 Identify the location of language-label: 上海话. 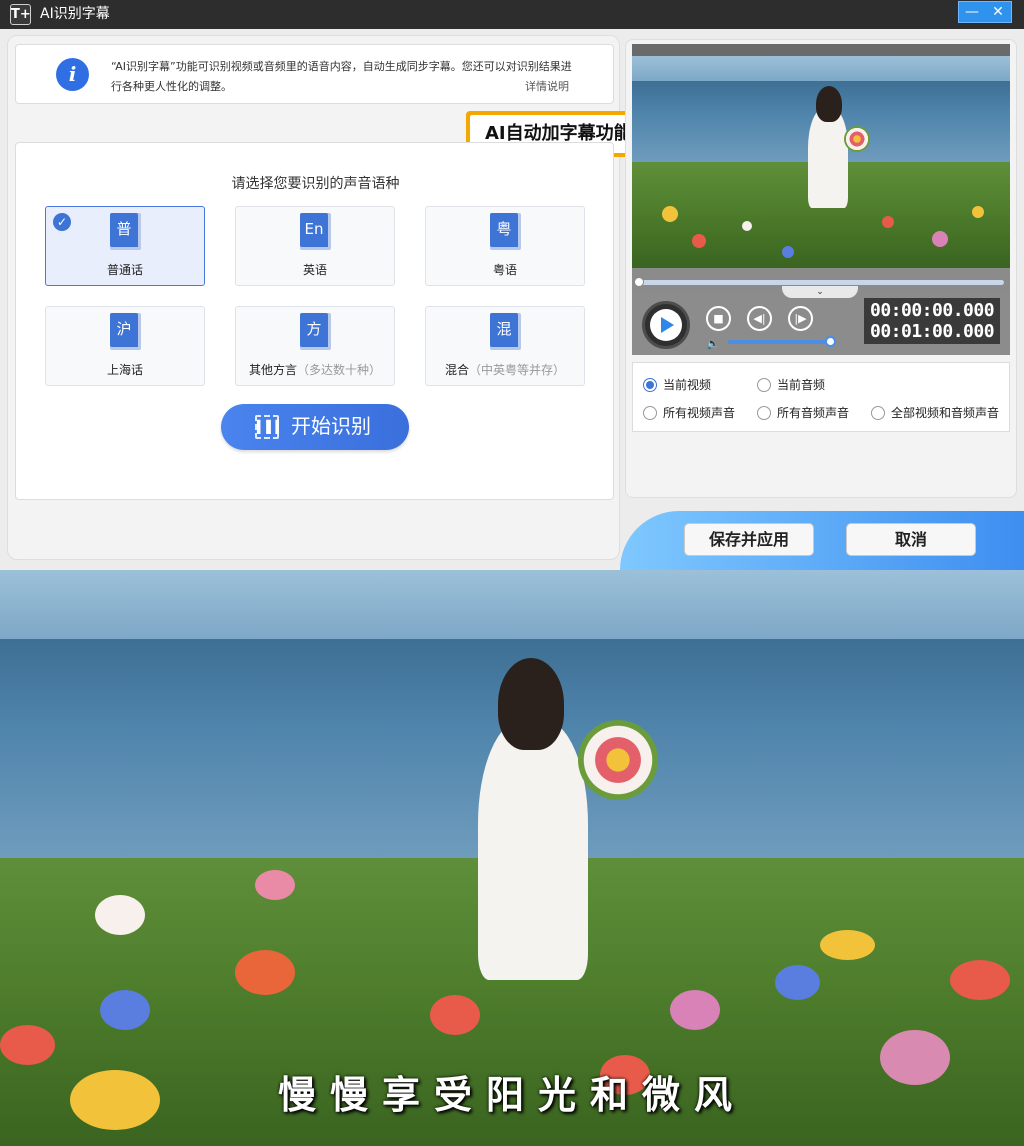
(124, 370).